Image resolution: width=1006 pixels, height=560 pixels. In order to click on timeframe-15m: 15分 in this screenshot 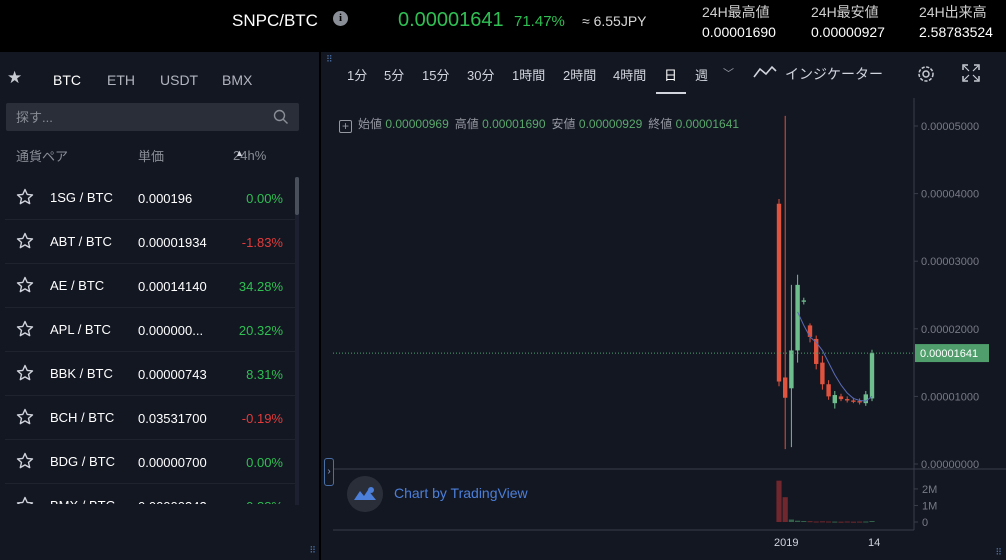, I will do `click(435, 74)`.